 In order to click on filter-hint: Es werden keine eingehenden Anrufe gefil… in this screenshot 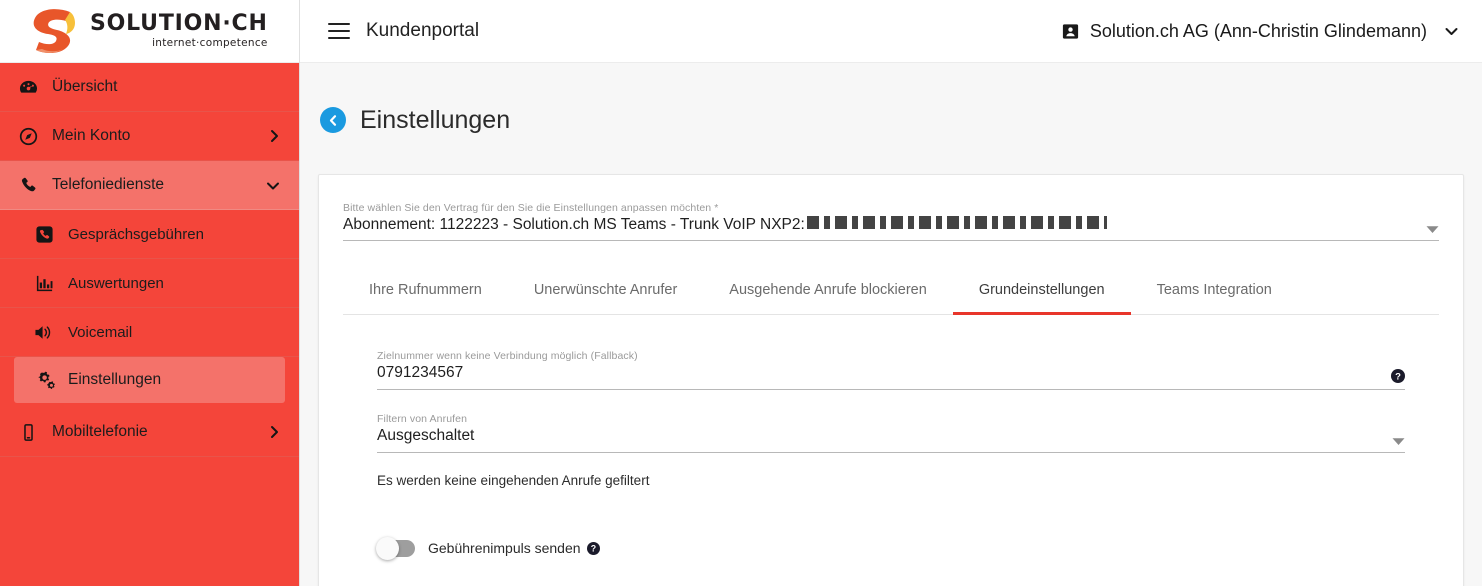, I will do `click(513, 480)`.